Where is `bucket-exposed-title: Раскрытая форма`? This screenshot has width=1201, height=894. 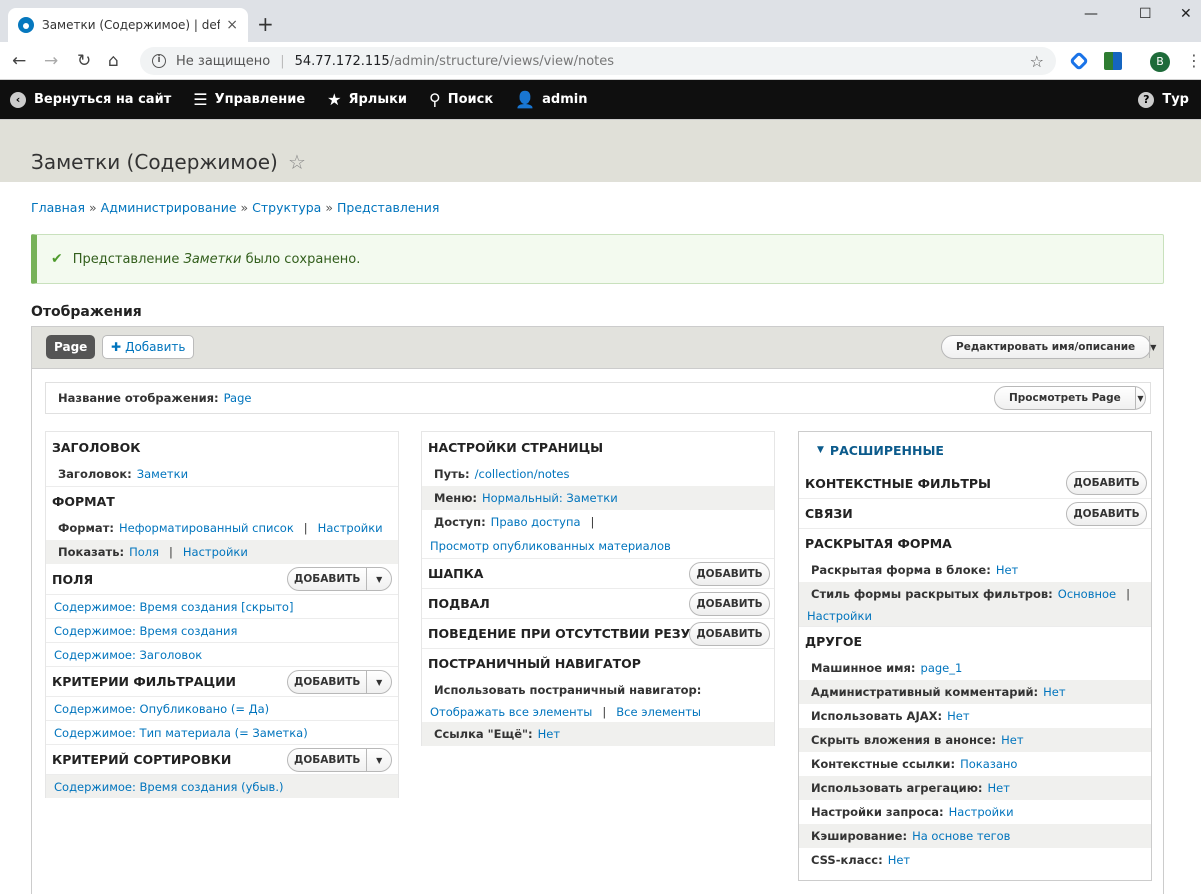
bucket-exposed-title: Раскрытая форма is located at coordinates (975, 543).